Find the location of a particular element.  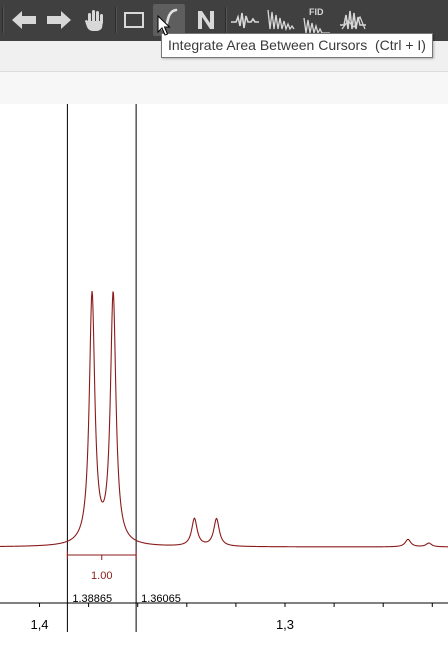

arrow-left-icon is located at coordinates (24, 20).